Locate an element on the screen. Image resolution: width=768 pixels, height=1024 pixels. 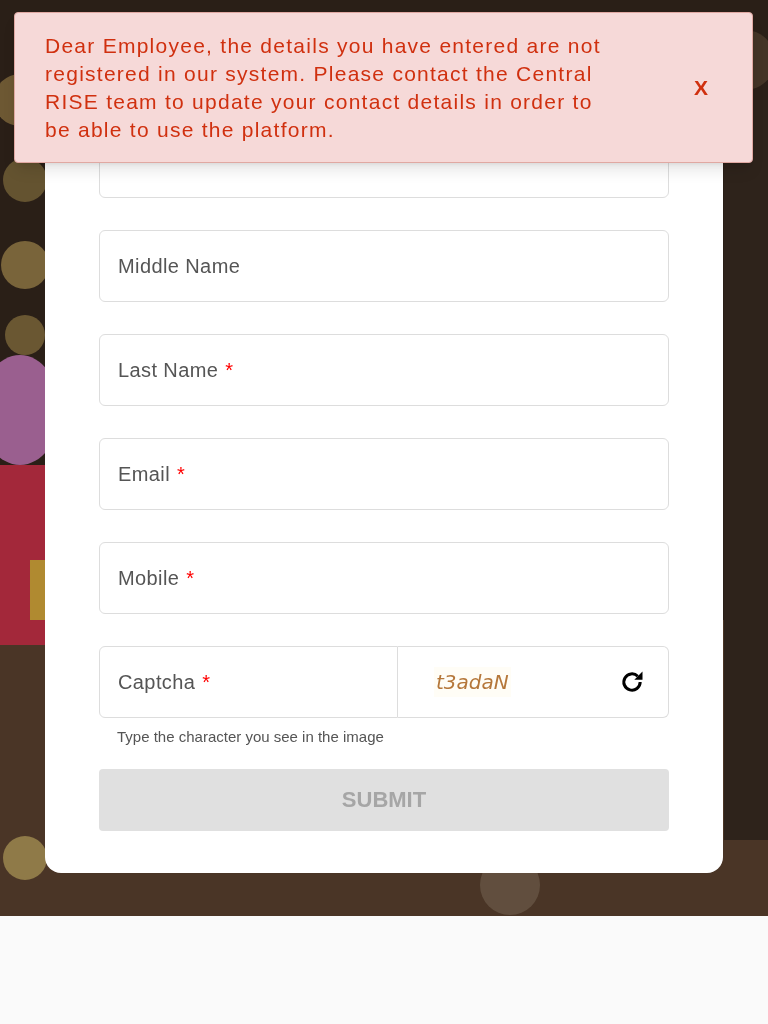
field-label: Middle Name is located at coordinates (179, 266).